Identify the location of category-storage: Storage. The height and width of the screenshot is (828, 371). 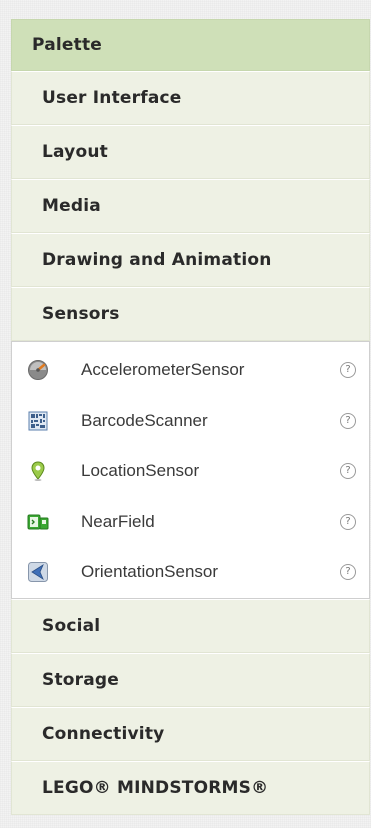
(190, 680).